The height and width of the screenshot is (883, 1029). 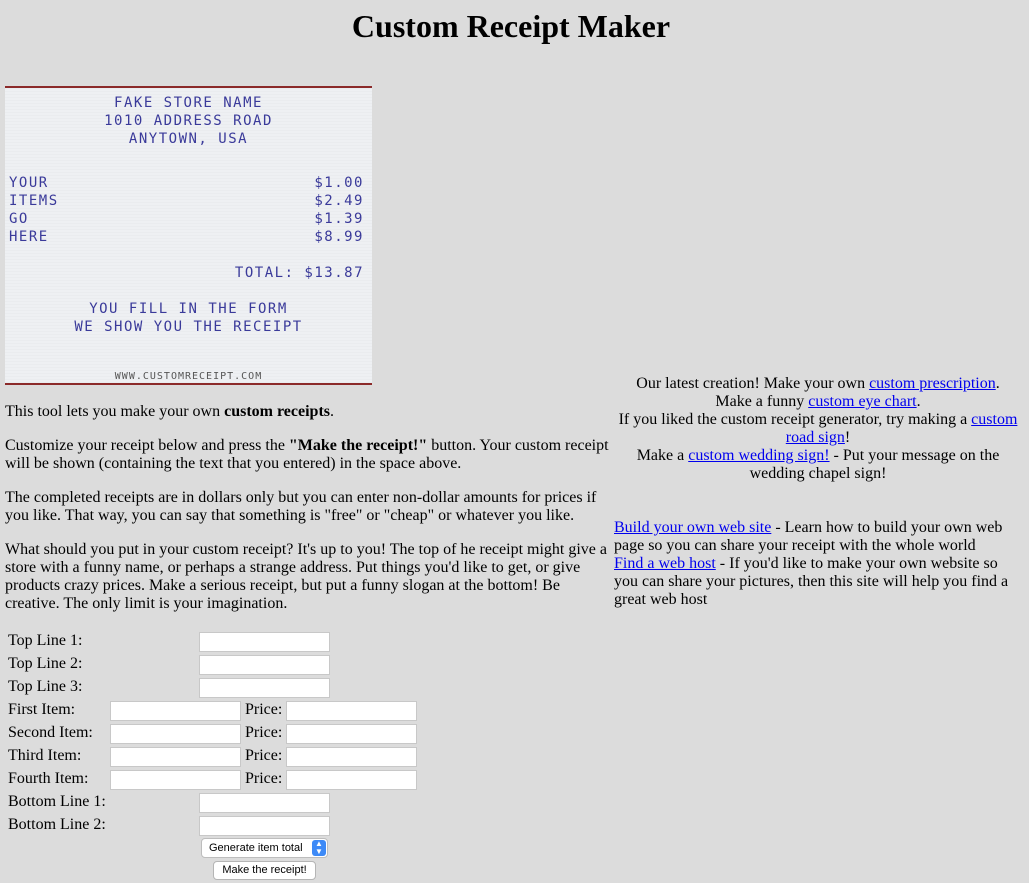 What do you see at coordinates (175, 711) in the screenshot?
I see `first-item-input` at bounding box center [175, 711].